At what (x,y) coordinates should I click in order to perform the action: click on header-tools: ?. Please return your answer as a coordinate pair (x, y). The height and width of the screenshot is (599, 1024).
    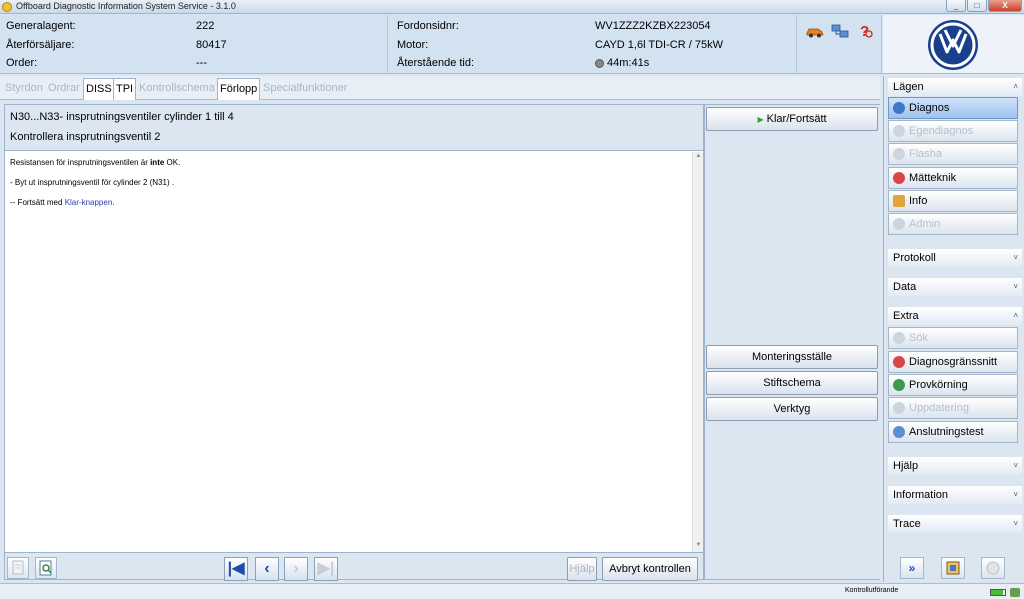
    Looking at the image, I should click on (840, 44).